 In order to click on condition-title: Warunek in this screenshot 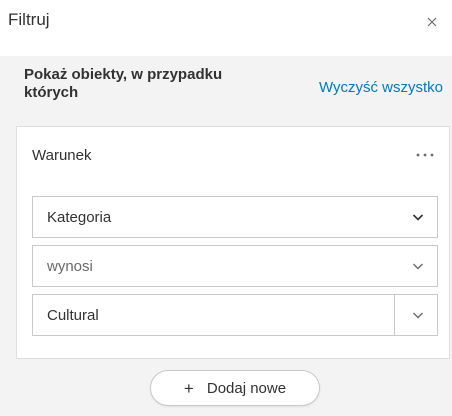, I will do `click(62, 155)`.